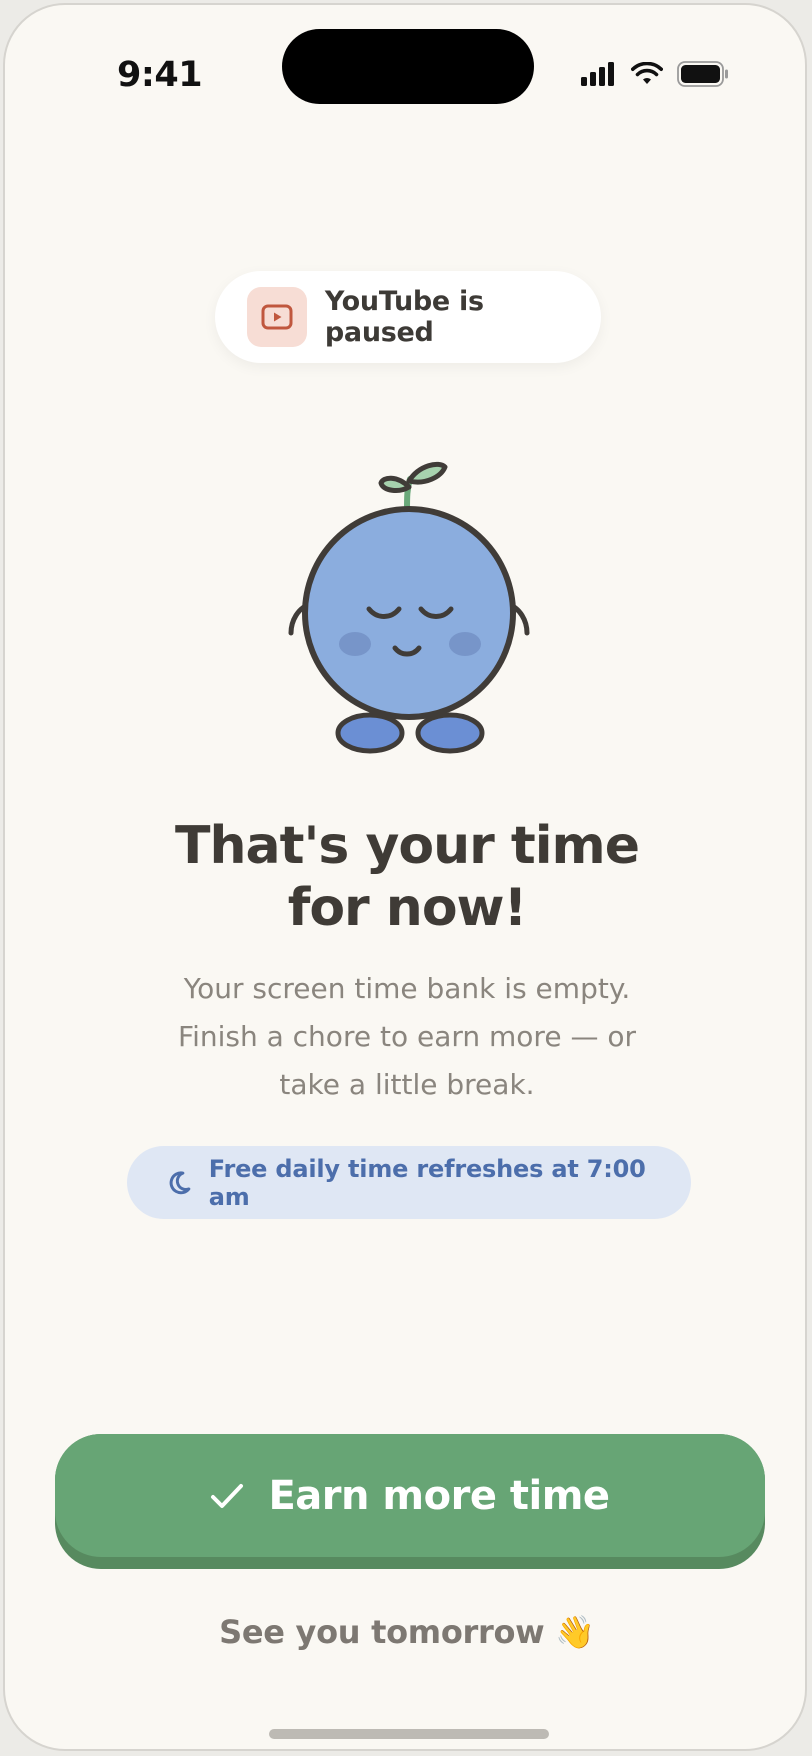 Image resolution: width=812 pixels, height=1756 pixels. I want to click on play-video-icon, so click(277, 317).